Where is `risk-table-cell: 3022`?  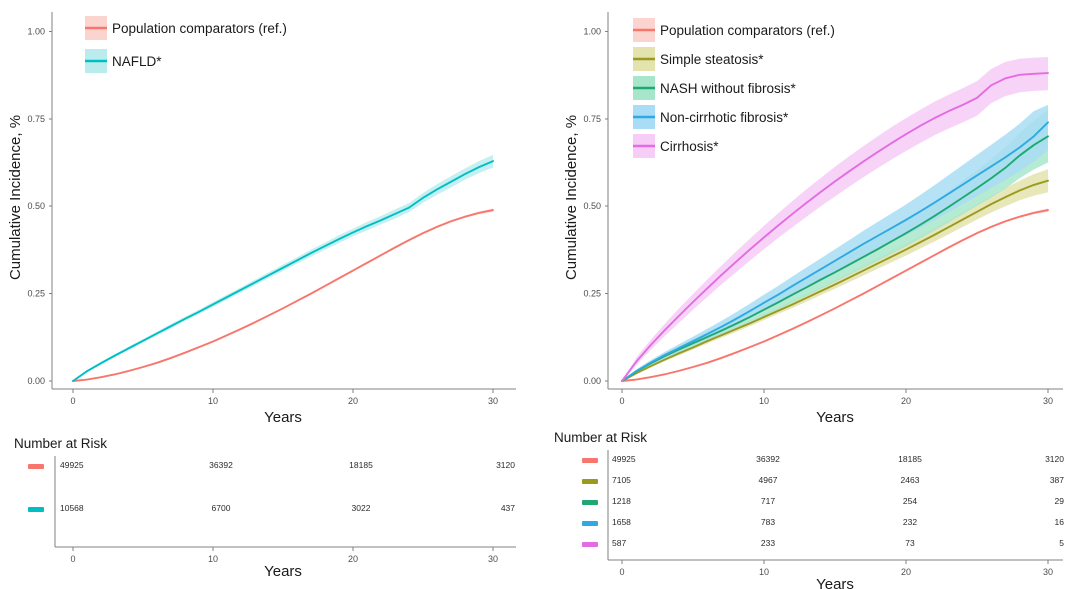
risk-table-cell: 3022 is located at coordinates (361, 508).